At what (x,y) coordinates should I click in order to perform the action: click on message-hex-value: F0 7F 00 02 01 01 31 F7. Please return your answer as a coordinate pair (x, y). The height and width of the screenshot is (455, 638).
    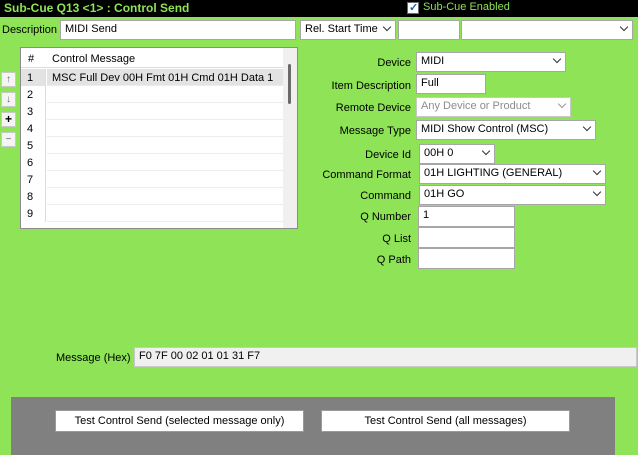
    Looking at the image, I should click on (385, 357).